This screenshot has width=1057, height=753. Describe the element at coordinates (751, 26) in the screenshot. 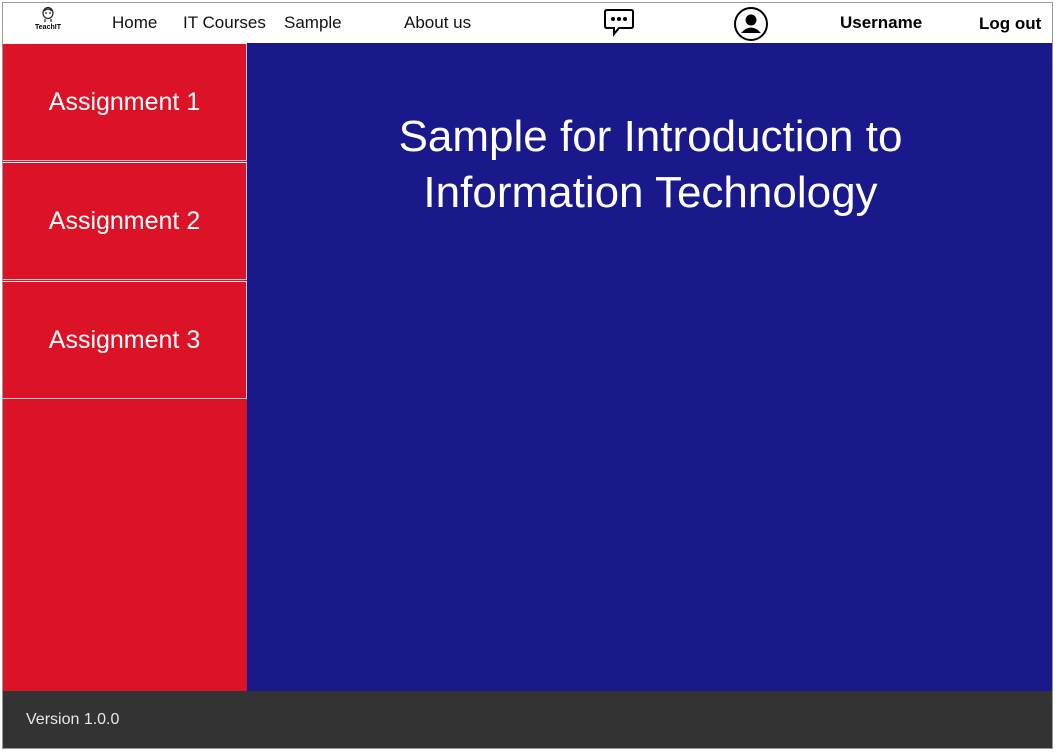

I see `user-avatar-icon` at that location.